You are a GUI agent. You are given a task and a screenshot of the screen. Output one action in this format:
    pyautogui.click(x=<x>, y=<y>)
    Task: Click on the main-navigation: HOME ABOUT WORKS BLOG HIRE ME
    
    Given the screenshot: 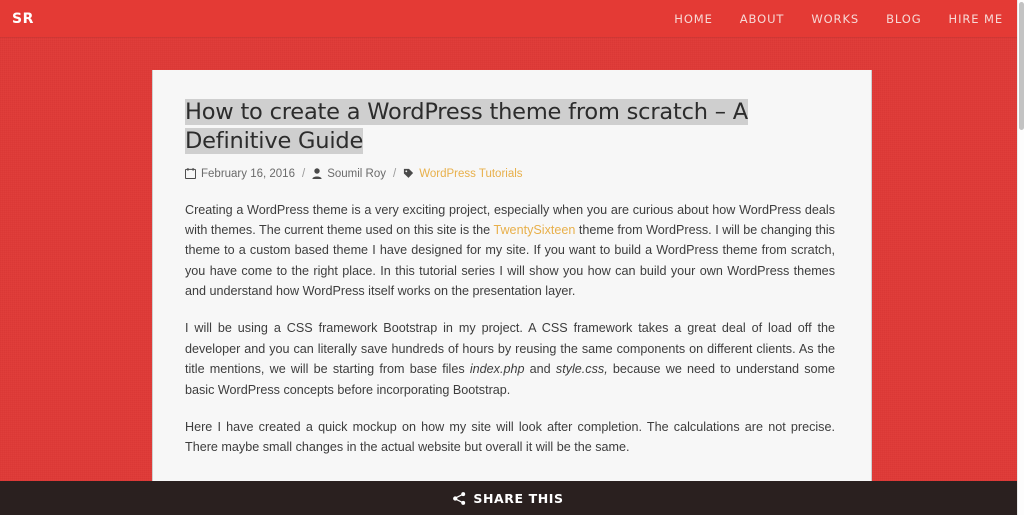 What is the action you would take?
    pyautogui.click(x=845, y=19)
    